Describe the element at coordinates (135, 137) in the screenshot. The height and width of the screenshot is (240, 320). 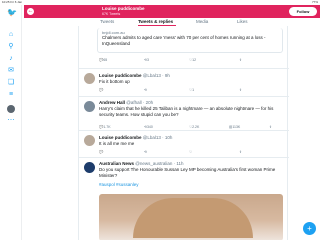
I see `tweet-author: Louise puddicombe @Lbal13 · 10h` at that location.